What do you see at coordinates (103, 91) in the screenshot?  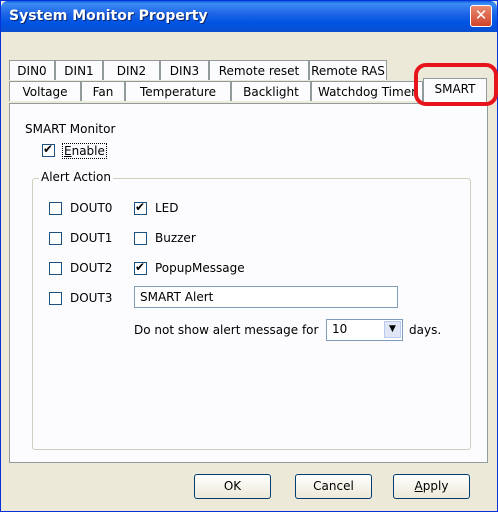 I see `tab-fan: Fan` at bounding box center [103, 91].